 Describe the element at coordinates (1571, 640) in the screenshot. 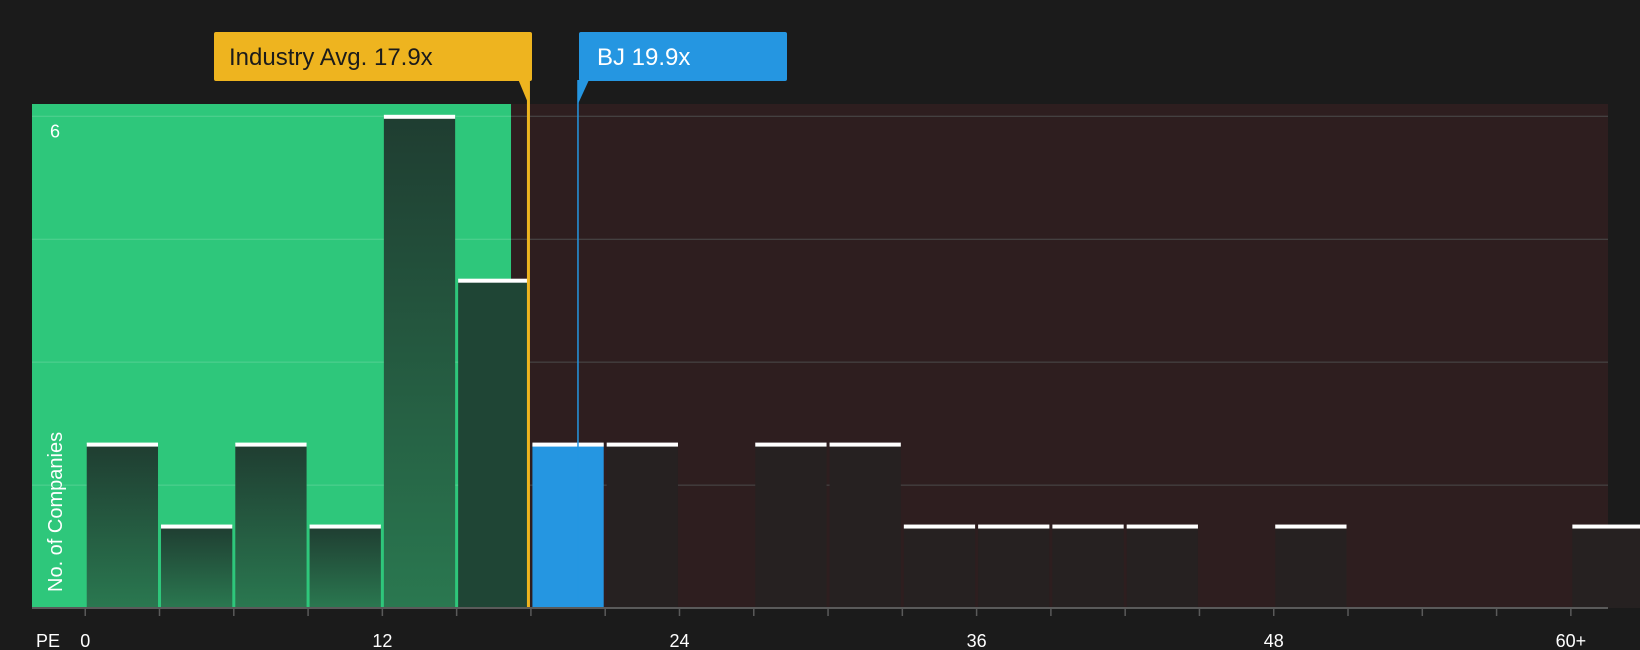

I see `x-tick-label: 60+` at that location.